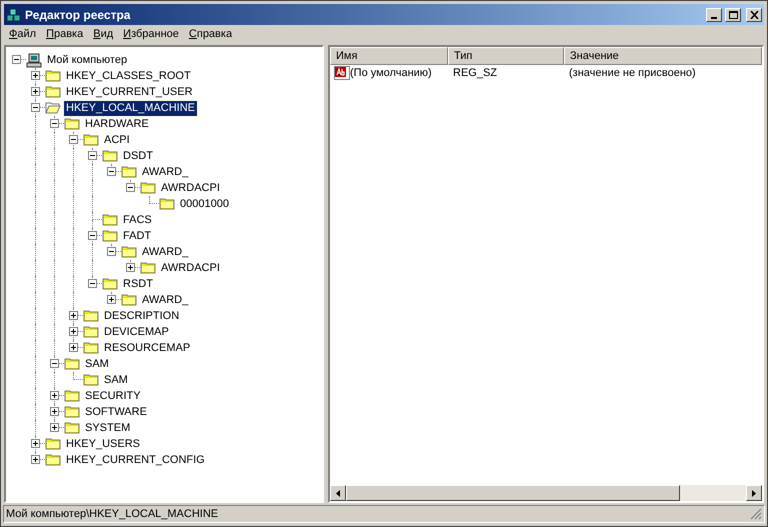  I want to click on tree-item: ACPI, so click(117, 140).